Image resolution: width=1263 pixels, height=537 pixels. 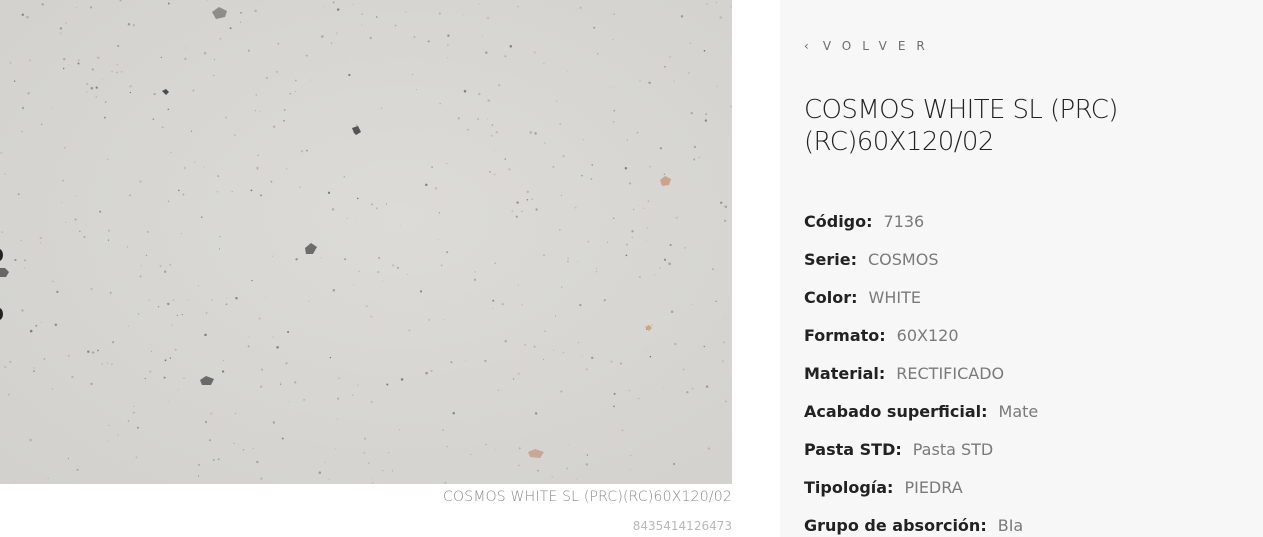 What do you see at coordinates (896, 411) in the screenshot?
I see `spec-label: Acabado superficial:` at bounding box center [896, 411].